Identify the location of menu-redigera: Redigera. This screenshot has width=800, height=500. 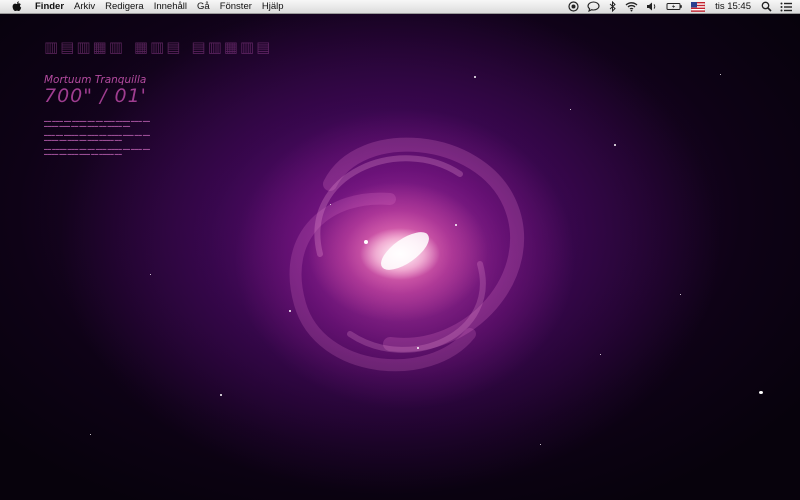
(124, 7).